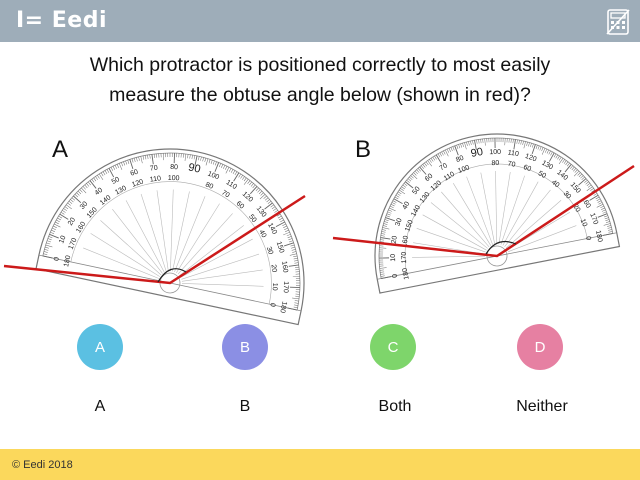 The height and width of the screenshot is (480, 640). Describe the element at coordinates (154, 169) in the screenshot. I see `protractor-a-outer-label: 70` at that location.